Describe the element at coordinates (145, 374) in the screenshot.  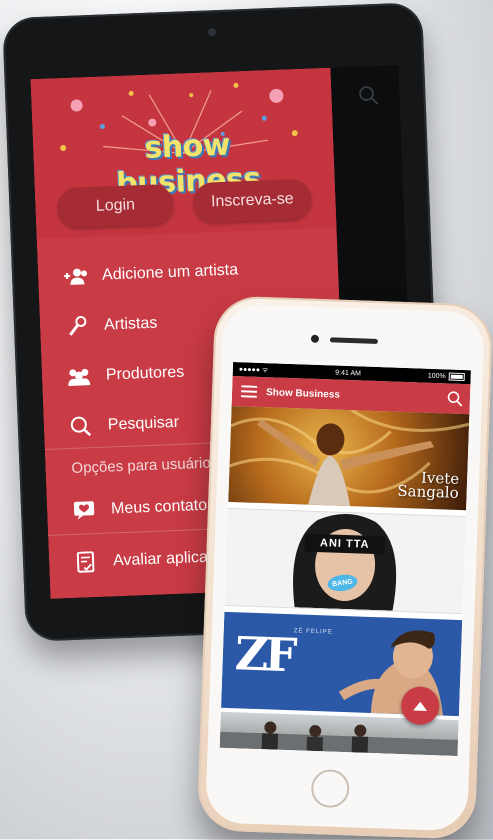
I see `menu-item-label: Produtores` at that location.